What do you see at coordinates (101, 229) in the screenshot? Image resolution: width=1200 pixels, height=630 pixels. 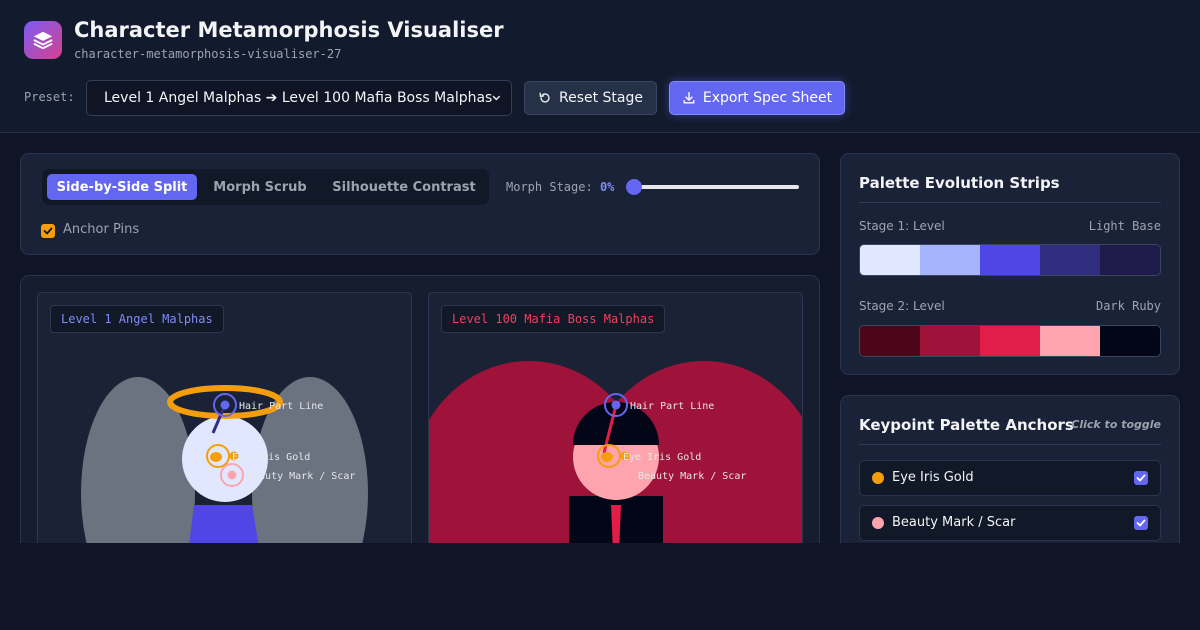 I see `anchor-pins-label: Anchor Pins` at bounding box center [101, 229].